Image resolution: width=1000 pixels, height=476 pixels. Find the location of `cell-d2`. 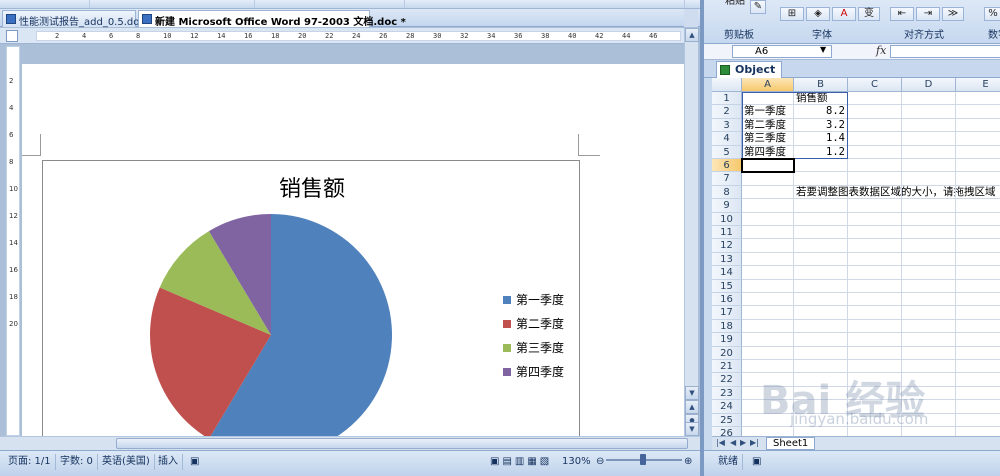

cell-d2 is located at coordinates (929, 112).